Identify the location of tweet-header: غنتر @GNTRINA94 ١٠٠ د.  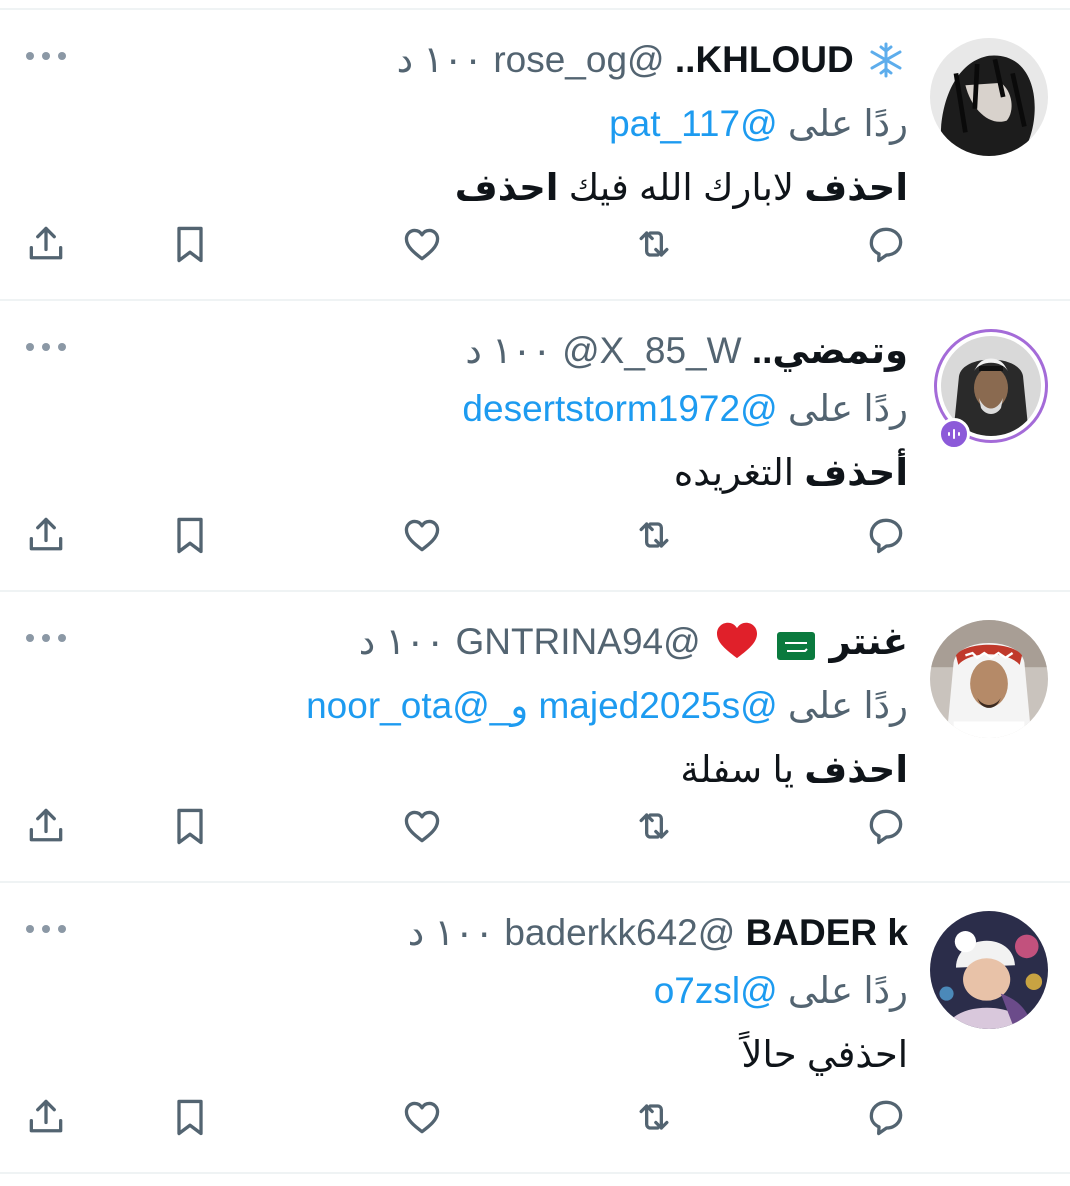
(468, 645).